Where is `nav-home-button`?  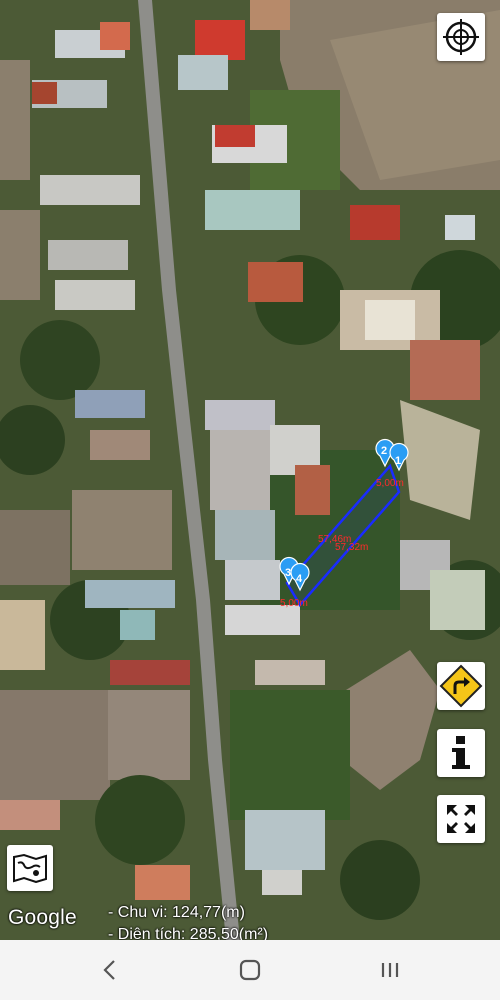
nav-home-button is located at coordinates (250, 970).